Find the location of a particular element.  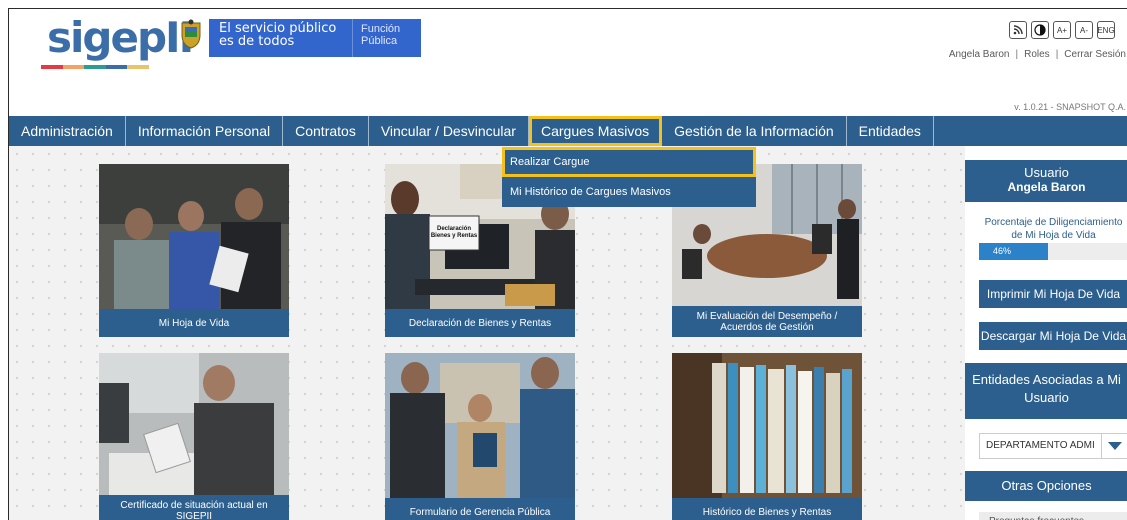

accessibility-toolbar: A+ A- ENG is located at coordinates (1062, 30).